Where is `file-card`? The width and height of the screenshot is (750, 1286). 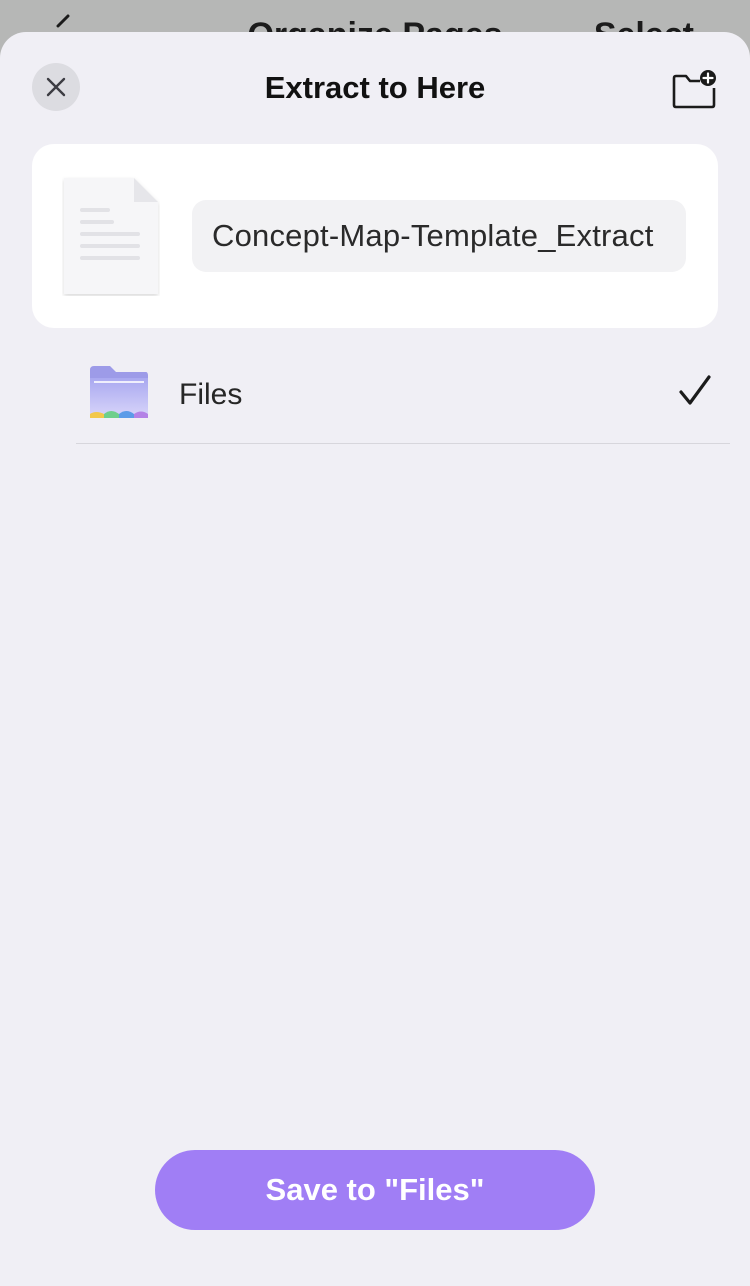 file-card is located at coordinates (375, 236).